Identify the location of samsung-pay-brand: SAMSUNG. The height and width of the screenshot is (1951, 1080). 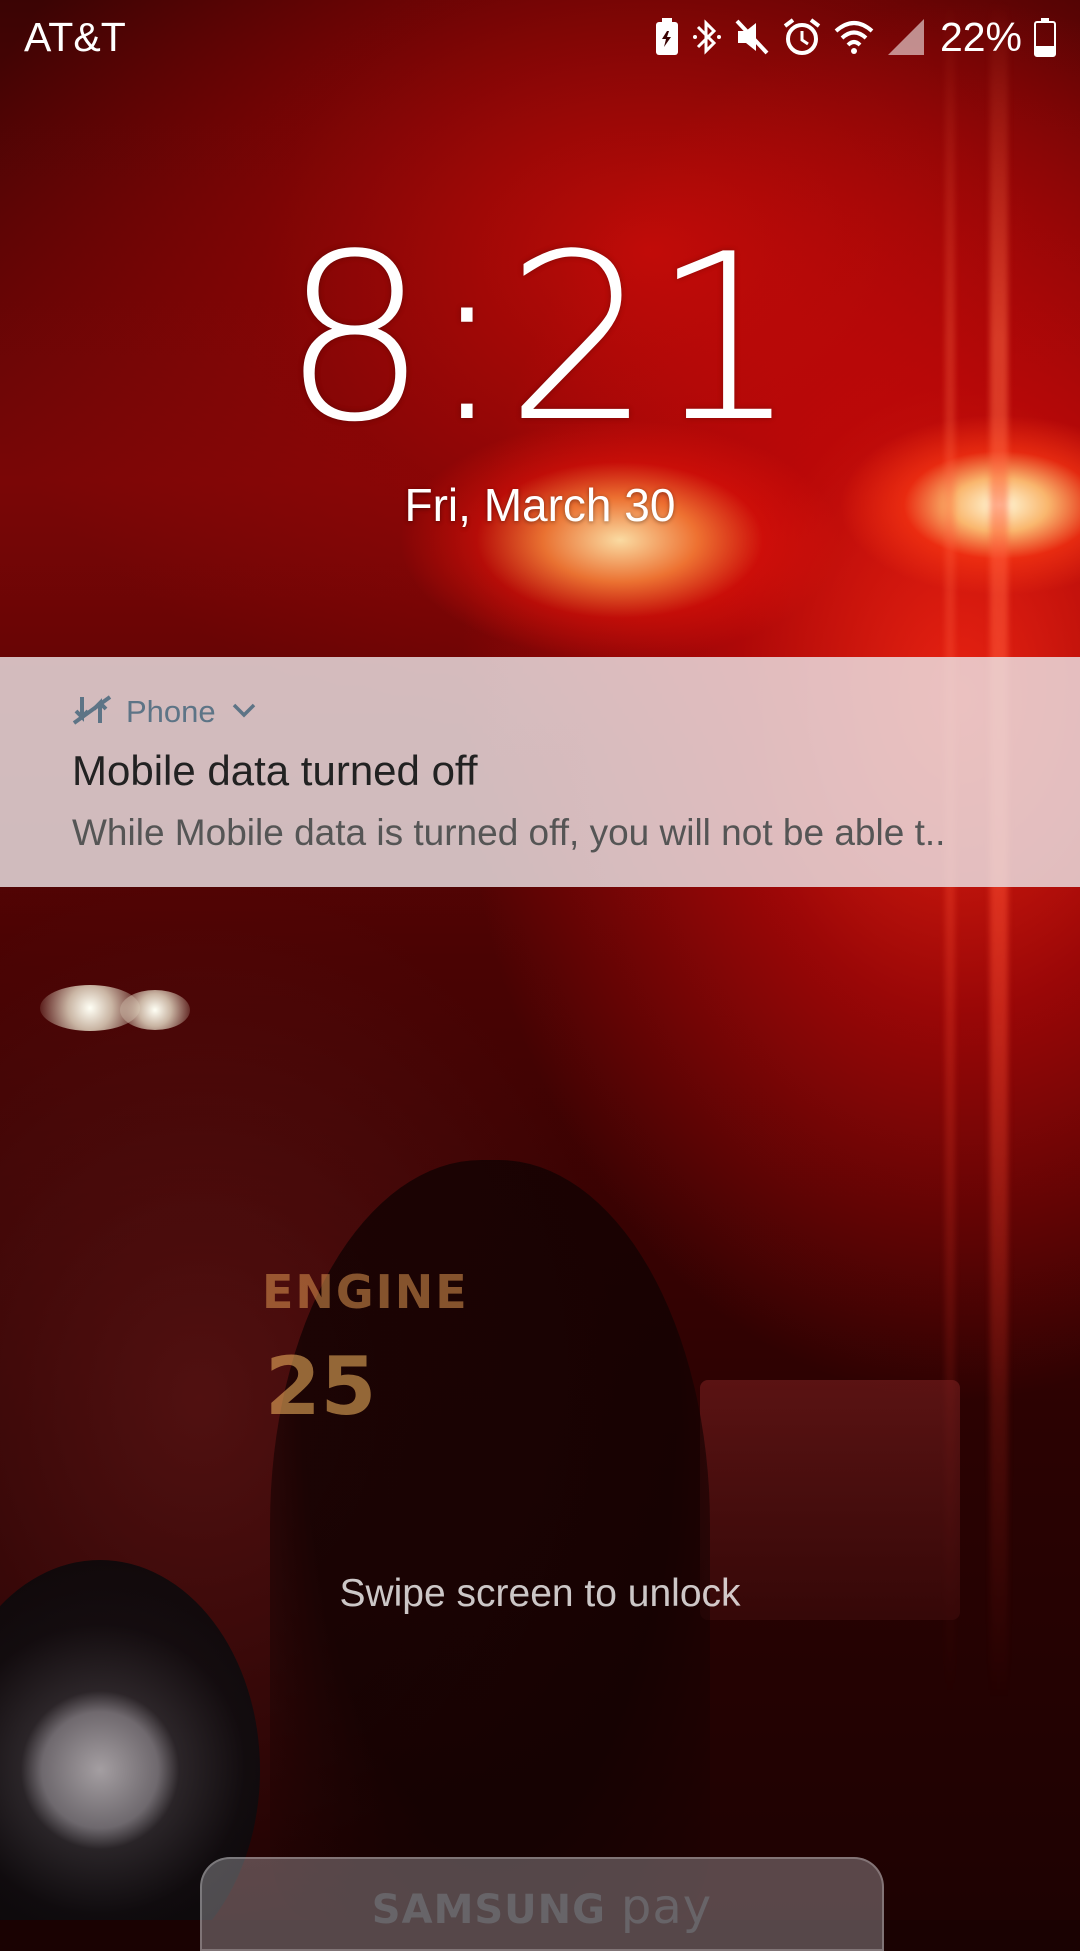
(488, 1910).